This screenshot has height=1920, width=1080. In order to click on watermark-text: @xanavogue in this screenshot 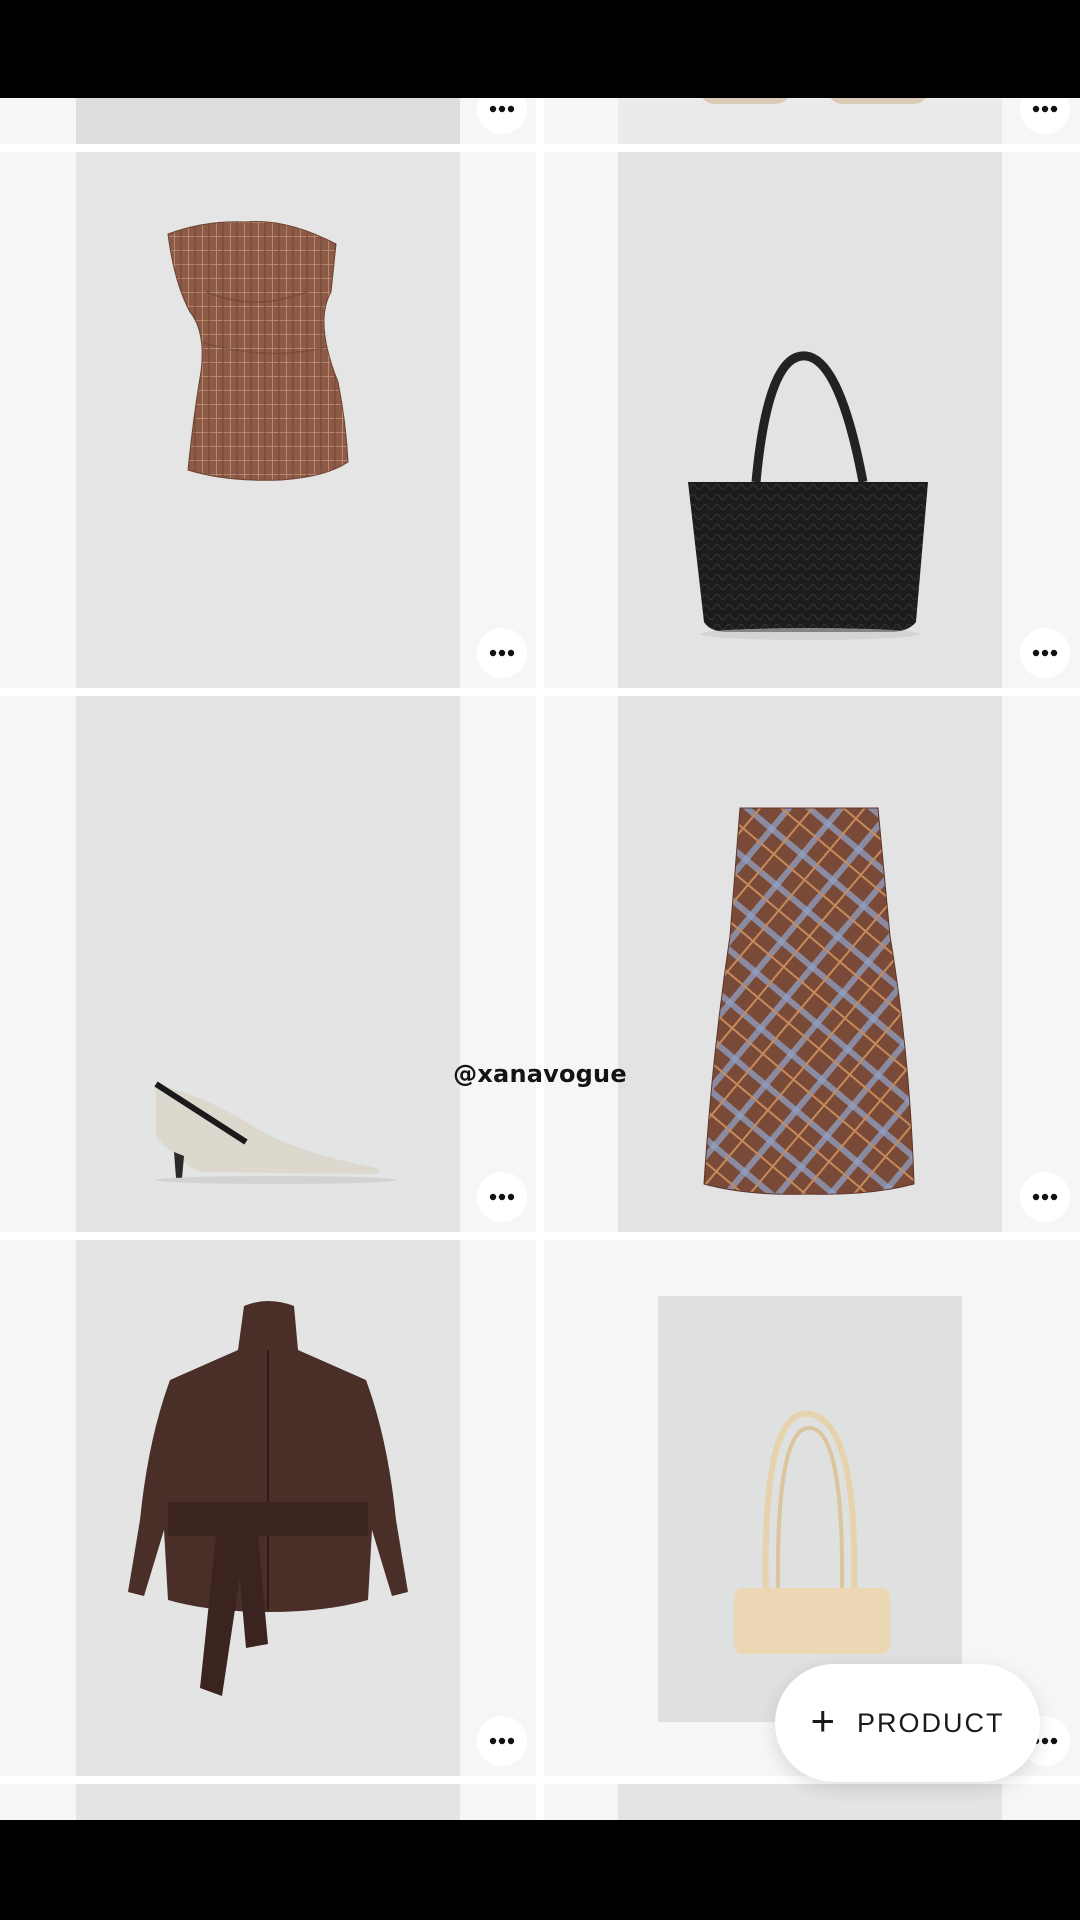, I will do `click(540, 1074)`.